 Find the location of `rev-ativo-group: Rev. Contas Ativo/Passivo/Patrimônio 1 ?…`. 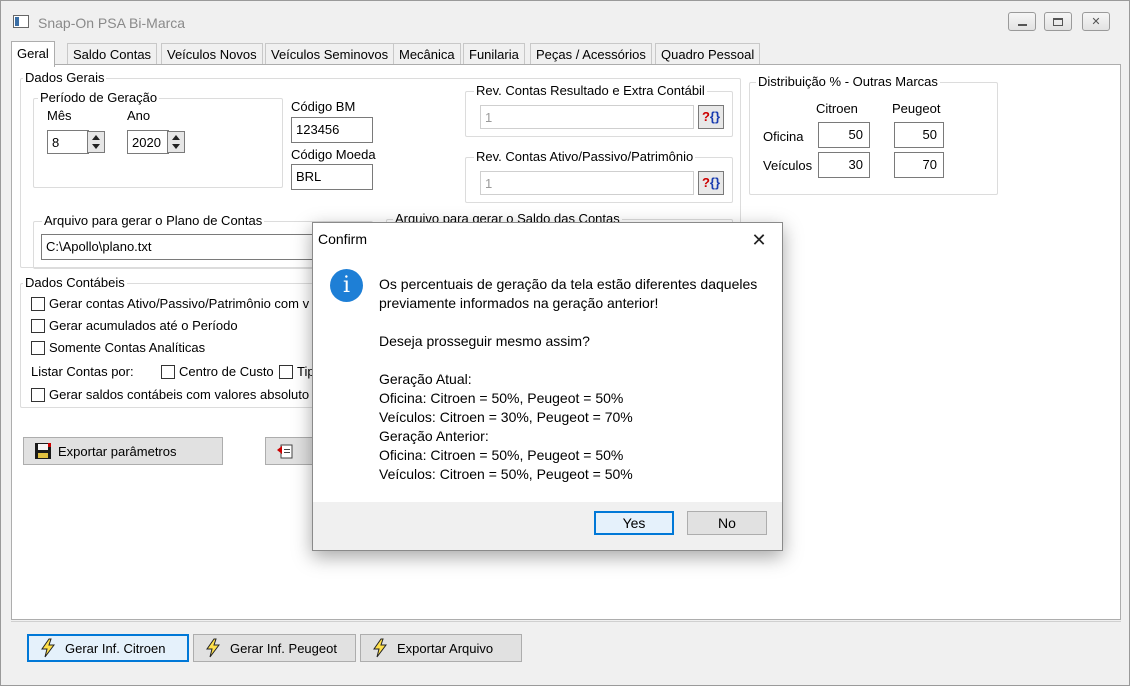

rev-ativo-group: Rev. Contas Ativo/Passivo/Patrimônio 1 ?… is located at coordinates (599, 176).